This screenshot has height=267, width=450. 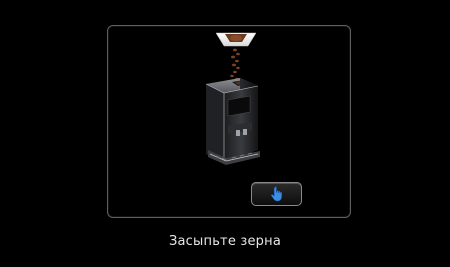 I want to click on confirm-button, so click(x=276, y=194).